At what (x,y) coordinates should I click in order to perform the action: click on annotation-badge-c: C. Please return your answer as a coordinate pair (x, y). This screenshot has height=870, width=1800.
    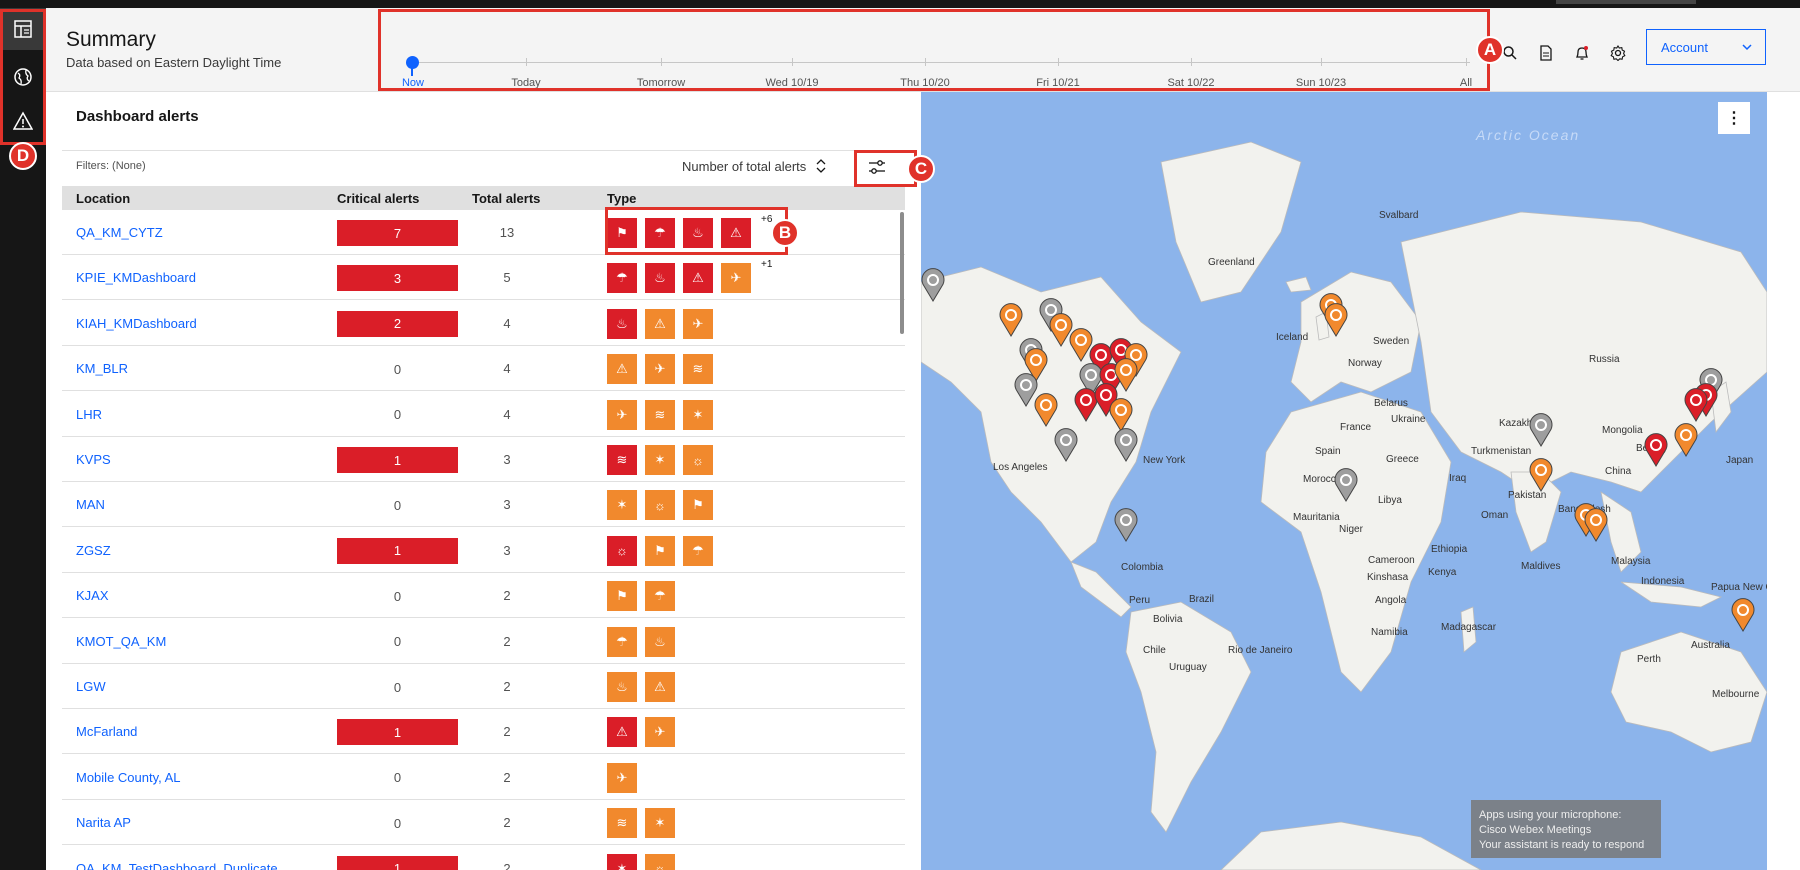
    Looking at the image, I should click on (921, 169).